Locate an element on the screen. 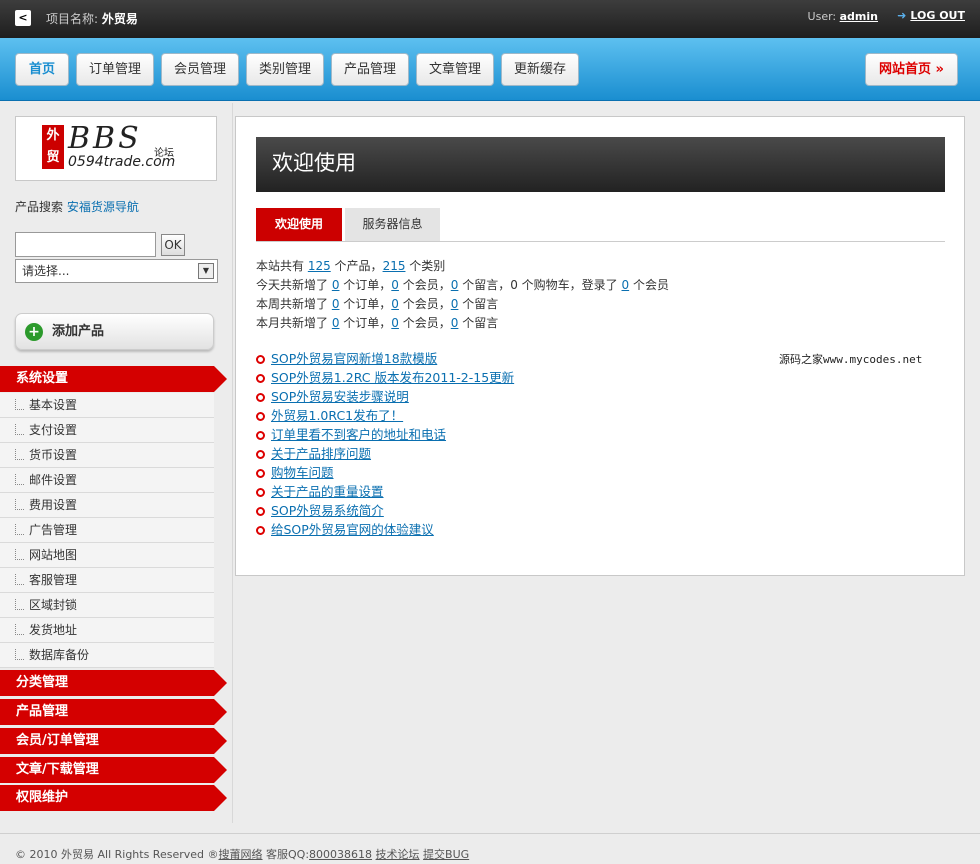 Image resolution: width=980 pixels, height=864 pixels. news-link: SOP外贸易1.2RC 版本发布2011-2-15更新 is located at coordinates (392, 377).